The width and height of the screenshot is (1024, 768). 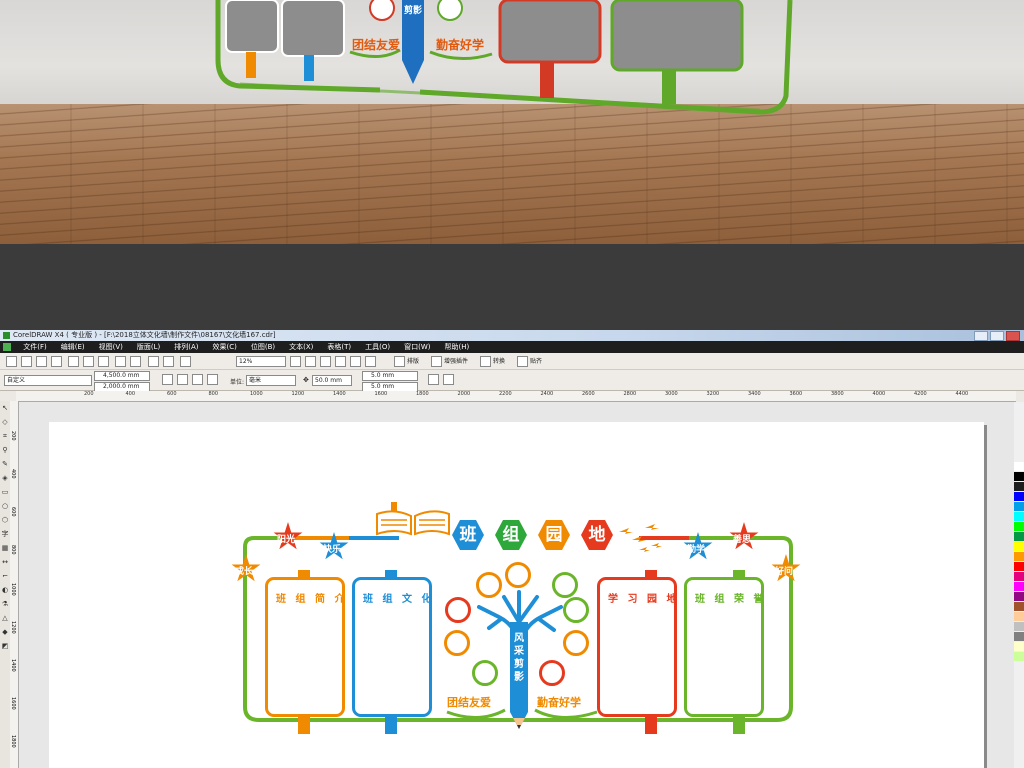 What do you see at coordinates (310, 361) in the screenshot?
I see `zoom-out-icon` at bounding box center [310, 361].